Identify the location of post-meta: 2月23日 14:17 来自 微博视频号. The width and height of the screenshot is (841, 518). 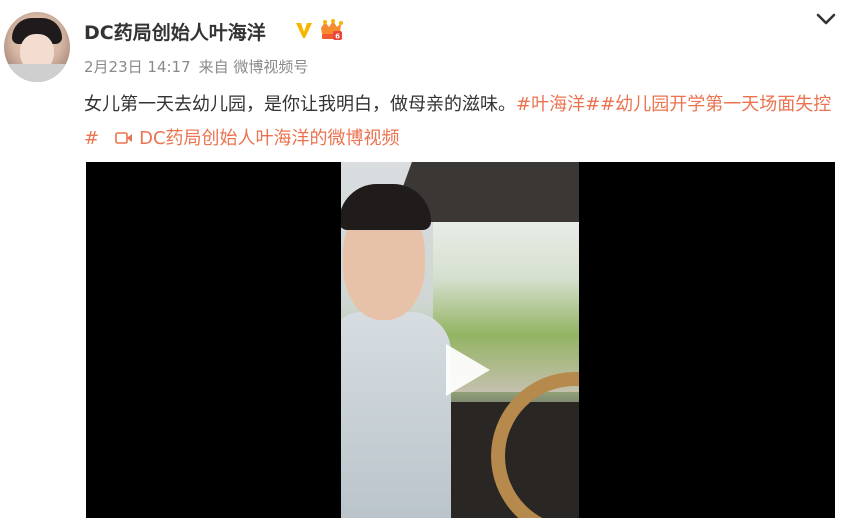
(200, 66).